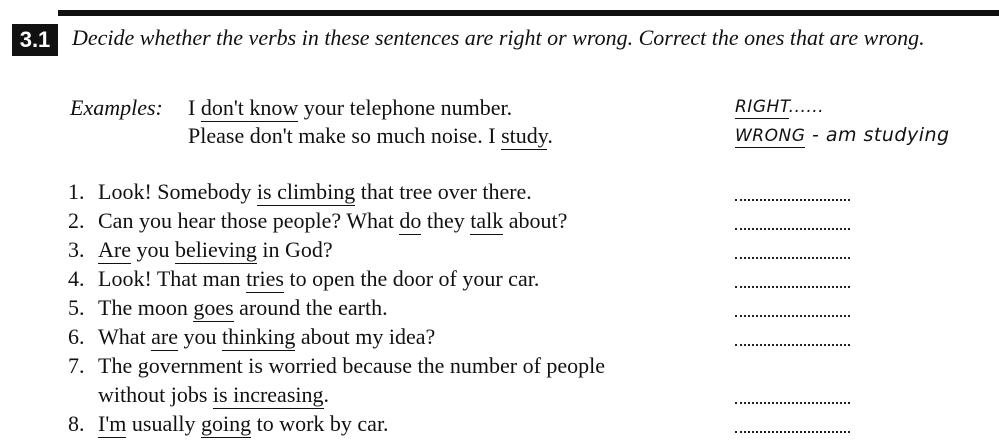 The height and width of the screenshot is (447, 999). Describe the element at coordinates (265, 279) in the screenshot. I see `underlined-verb: tries` at that location.